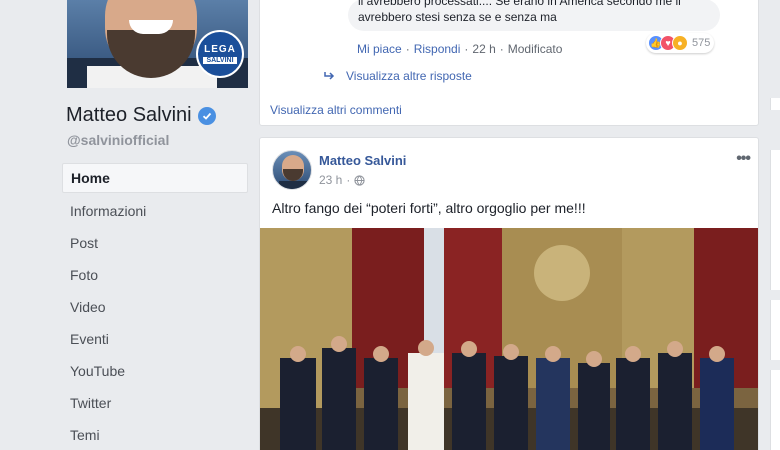  Describe the element at coordinates (336, 110) in the screenshot. I see `view-more-comments-link: Visualizza altri commenti` at that location.